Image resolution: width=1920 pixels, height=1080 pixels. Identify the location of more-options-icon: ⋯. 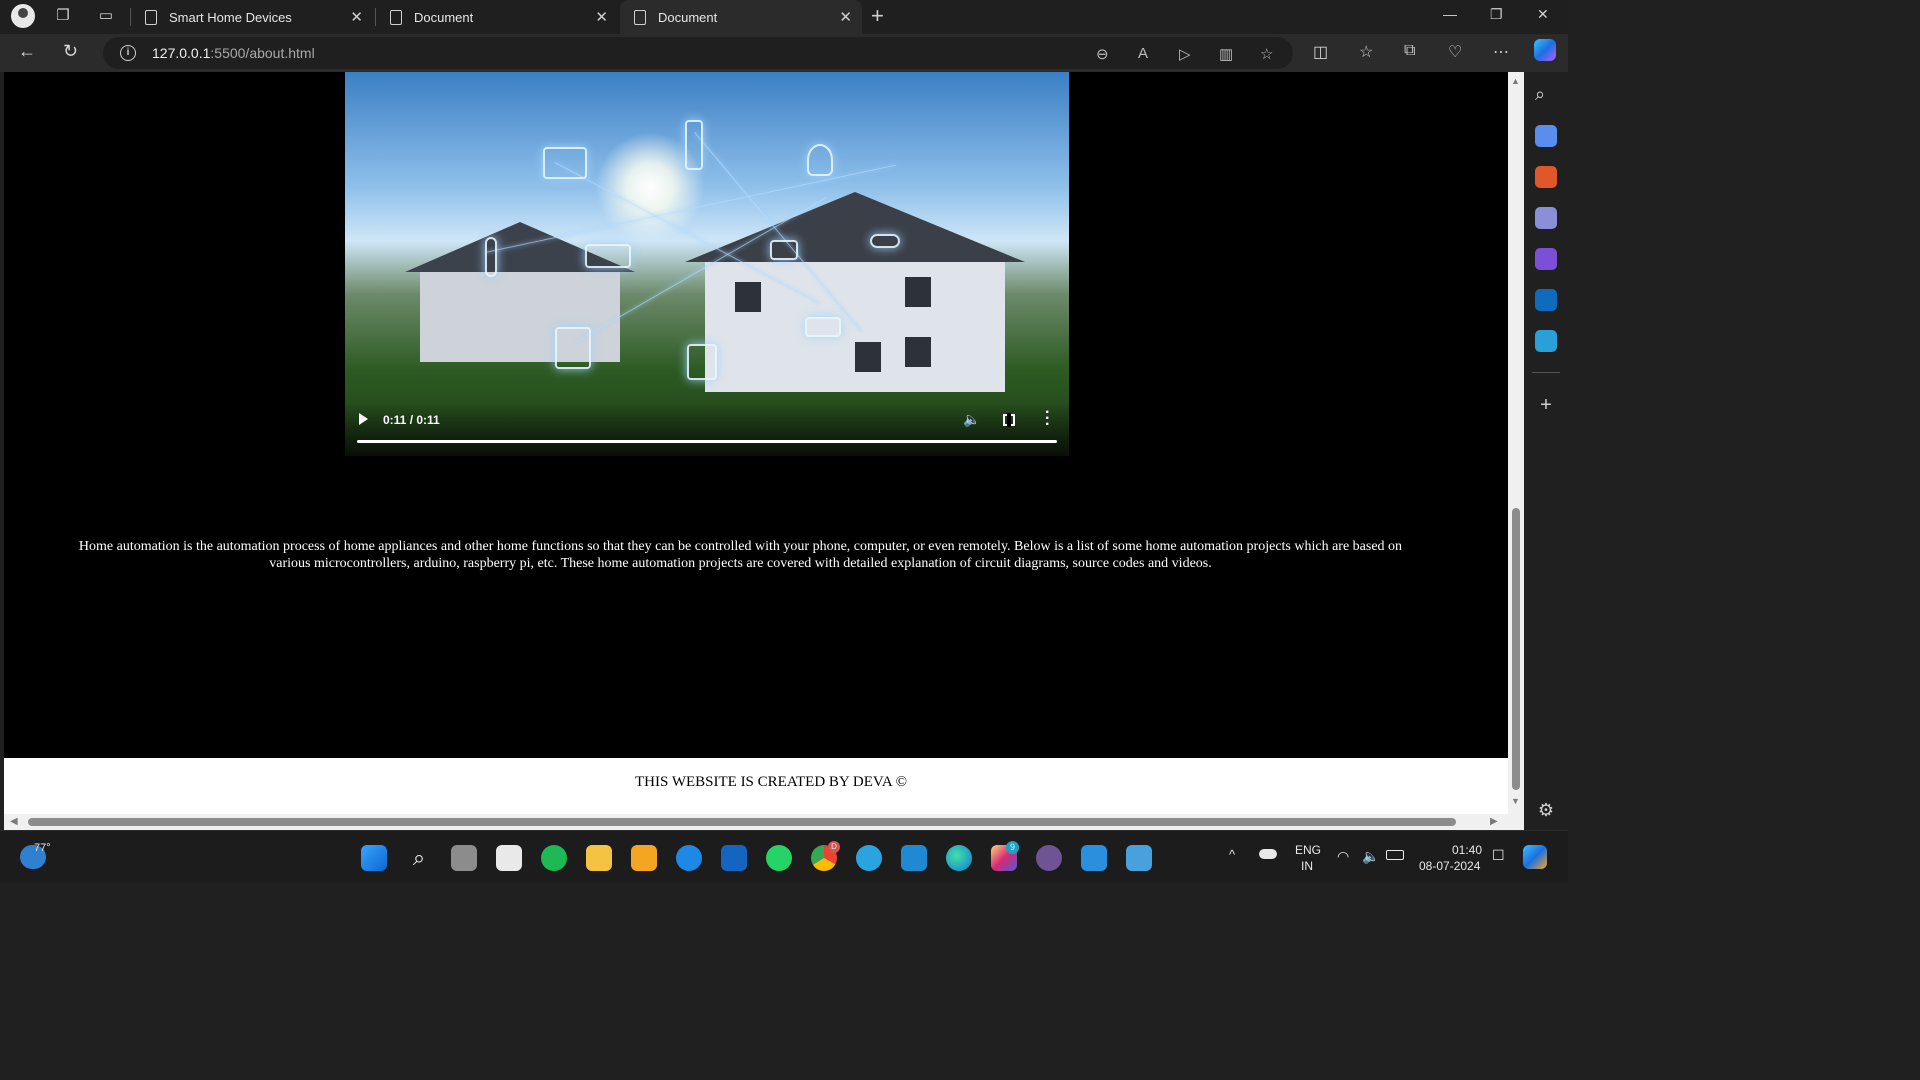
(1501, 52).